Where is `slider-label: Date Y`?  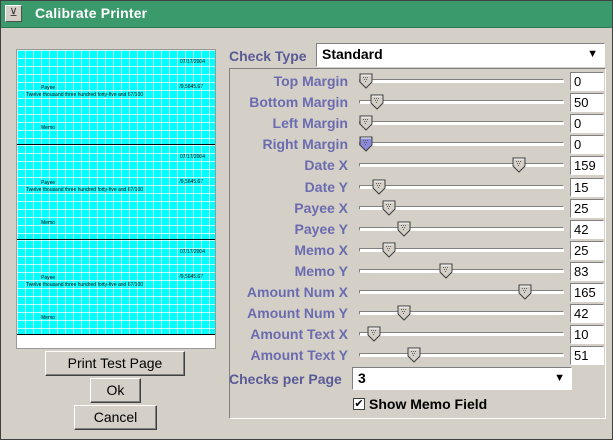 slider-label: Date Y is located at coordinates (326, 187).